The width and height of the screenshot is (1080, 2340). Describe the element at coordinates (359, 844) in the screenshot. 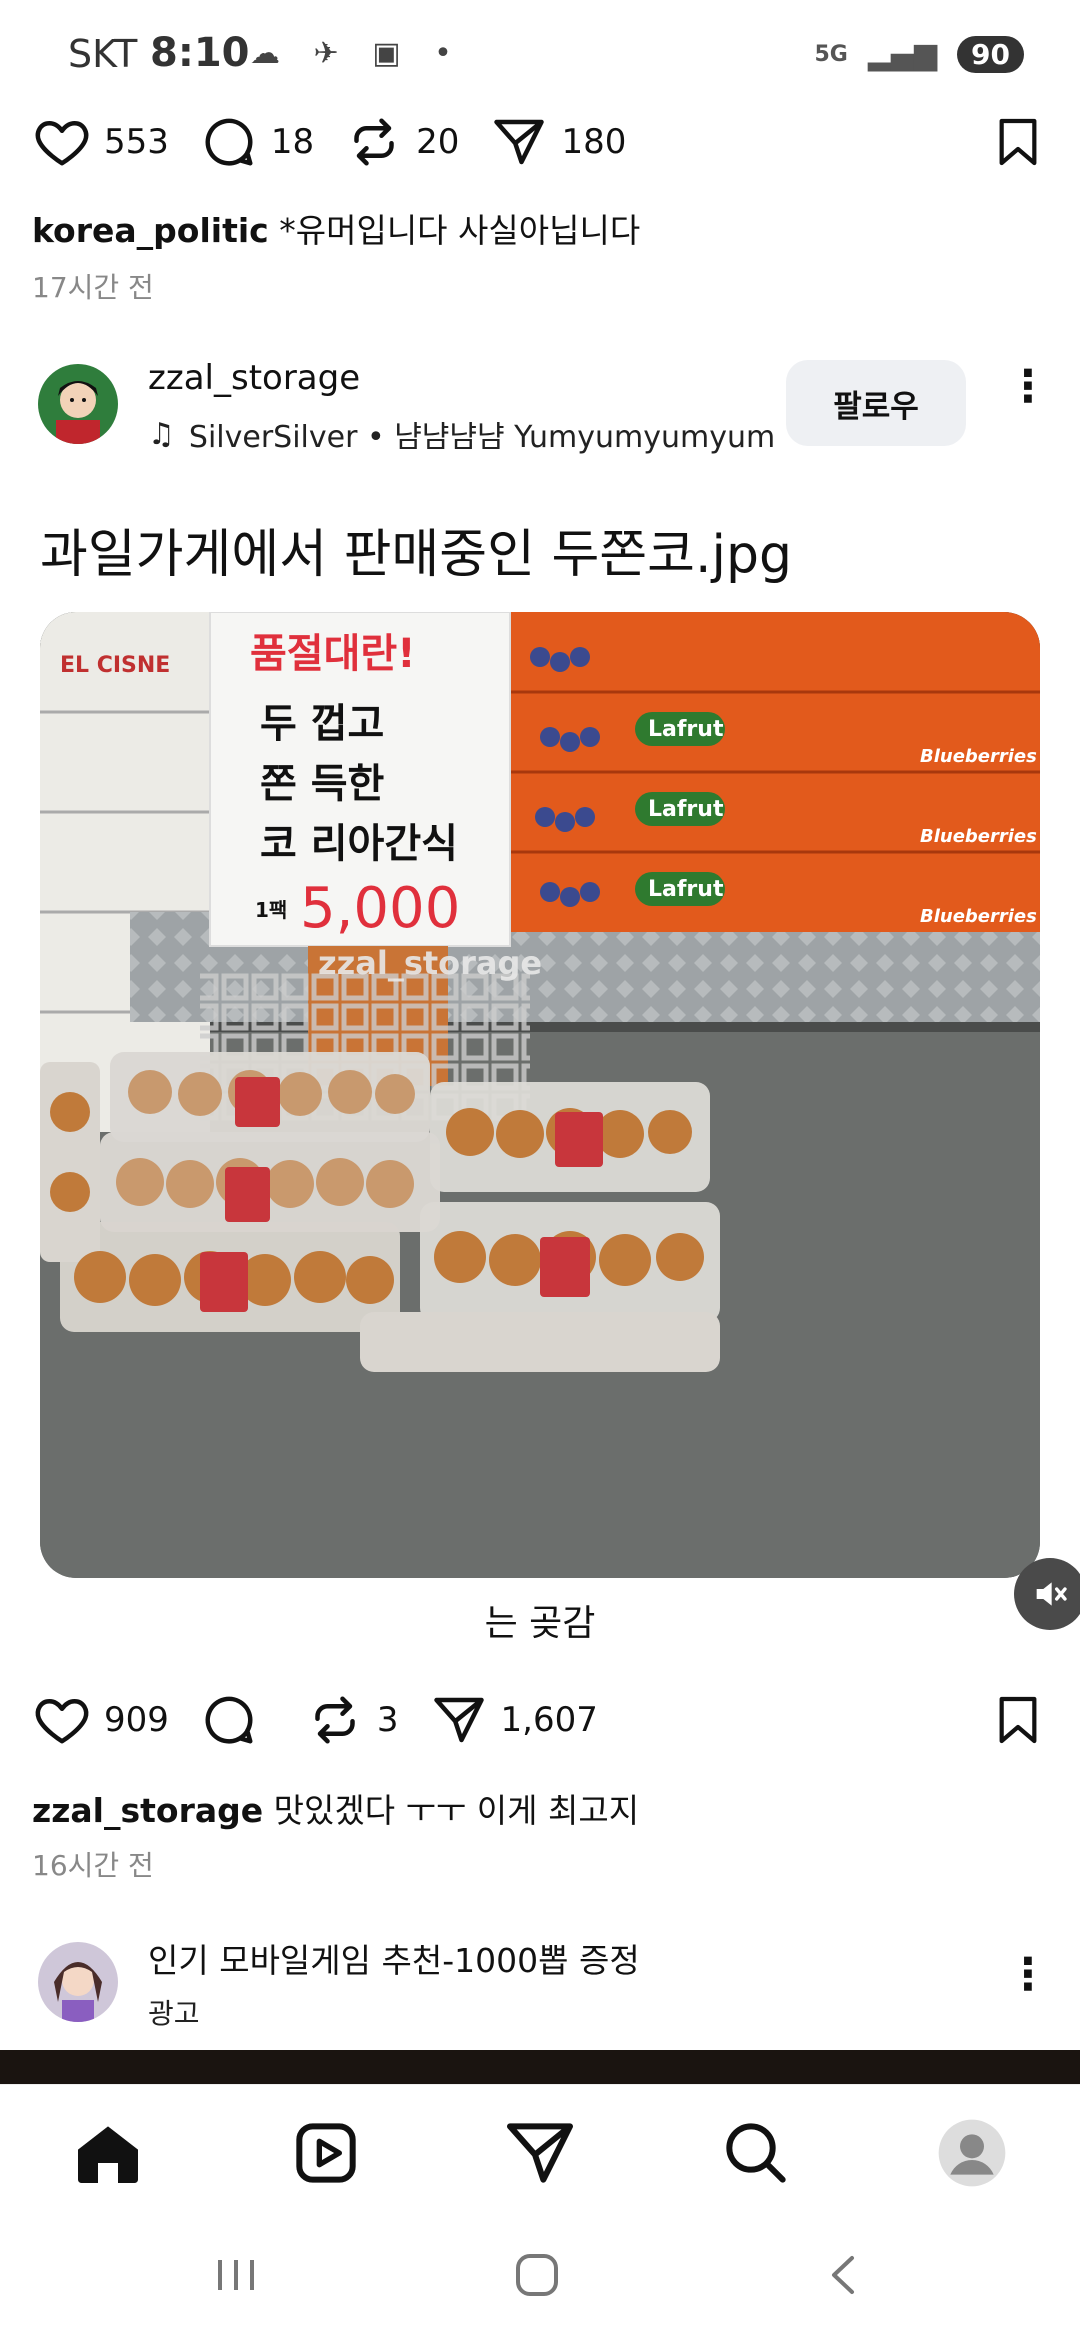

I see `sign-line-3: 코 리아간식` at that location.